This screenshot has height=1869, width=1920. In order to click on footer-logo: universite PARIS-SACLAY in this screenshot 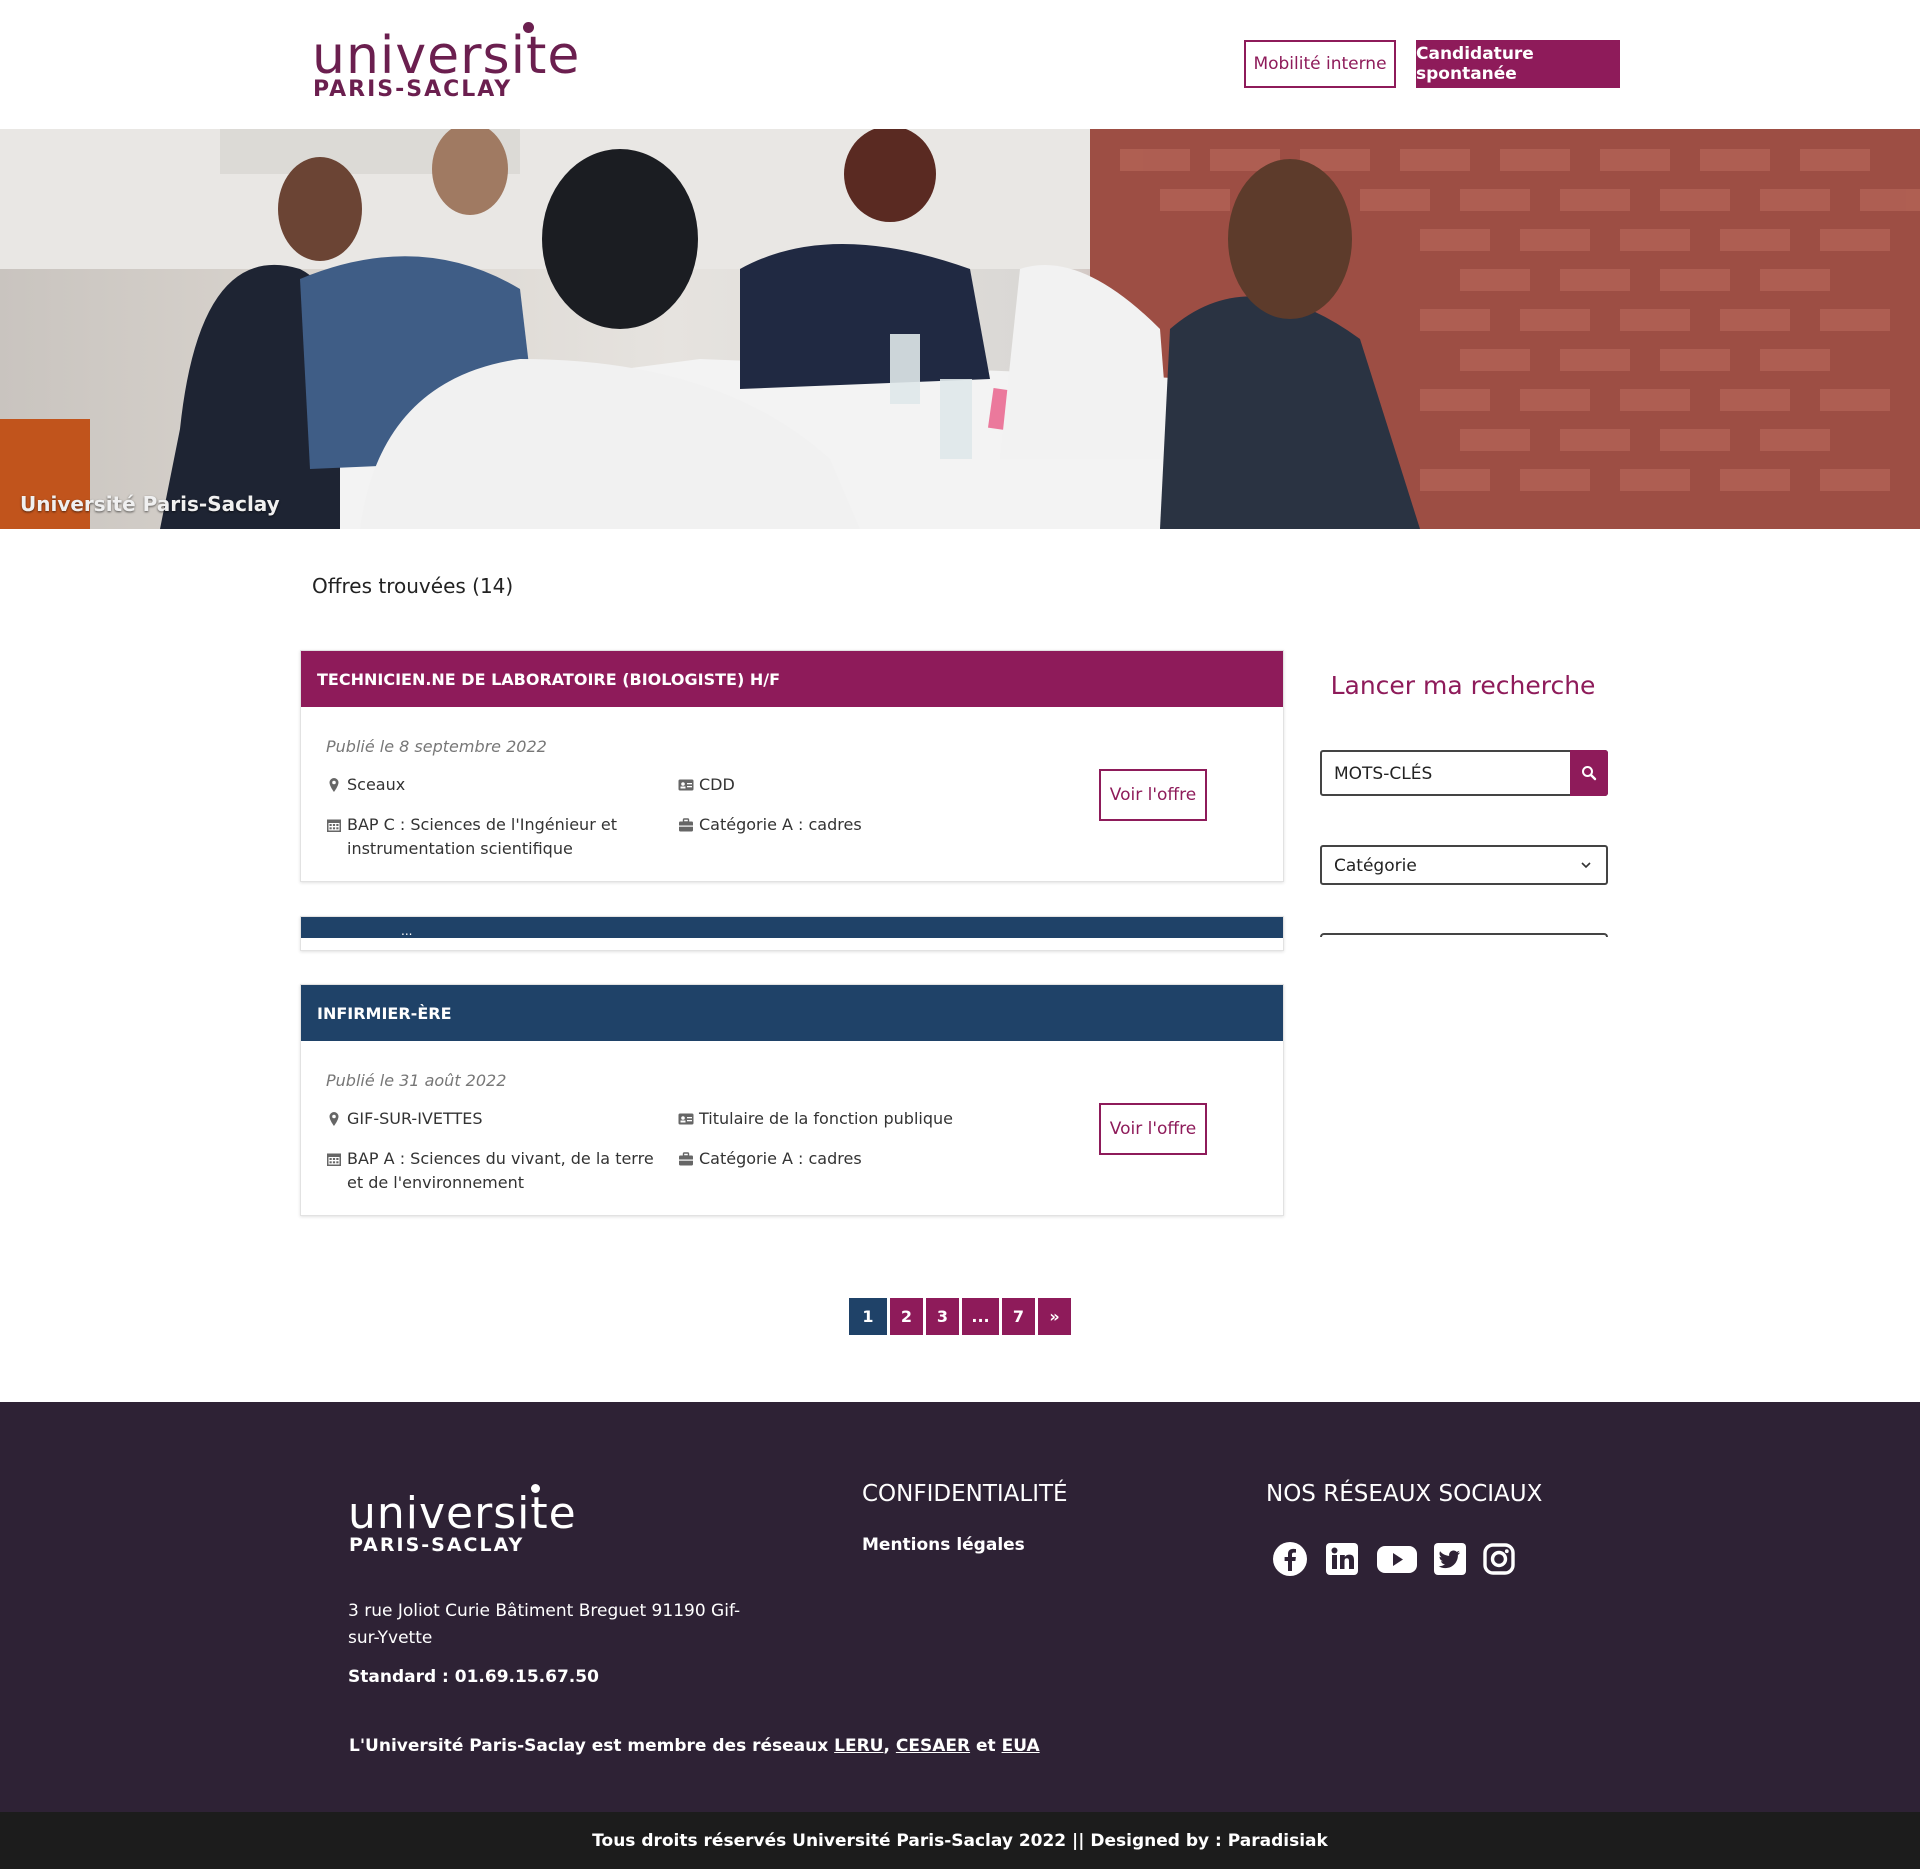, I will do `click(462, 1518)`.